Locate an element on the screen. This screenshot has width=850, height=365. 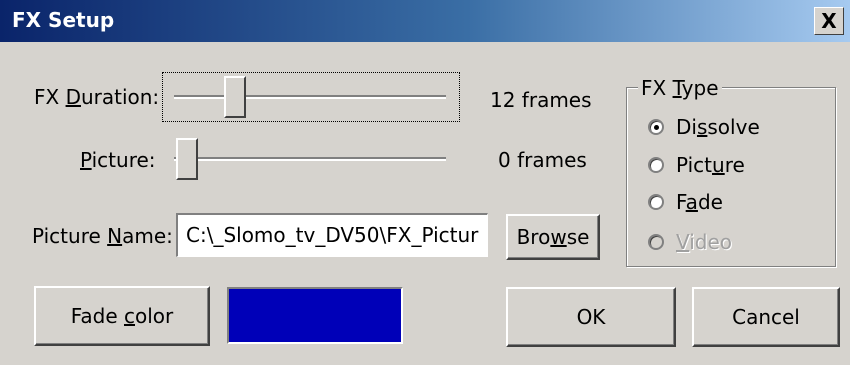
ok-button: OK is located at coordinates (591, 317).